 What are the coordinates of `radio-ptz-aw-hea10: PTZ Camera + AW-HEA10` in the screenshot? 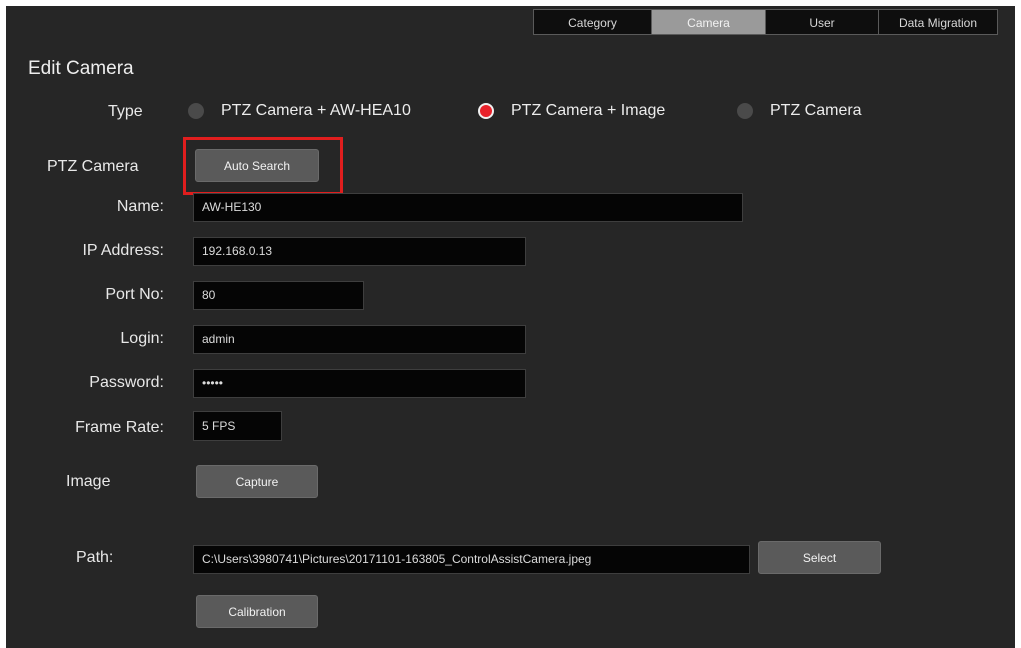 It's located at (299, 111).